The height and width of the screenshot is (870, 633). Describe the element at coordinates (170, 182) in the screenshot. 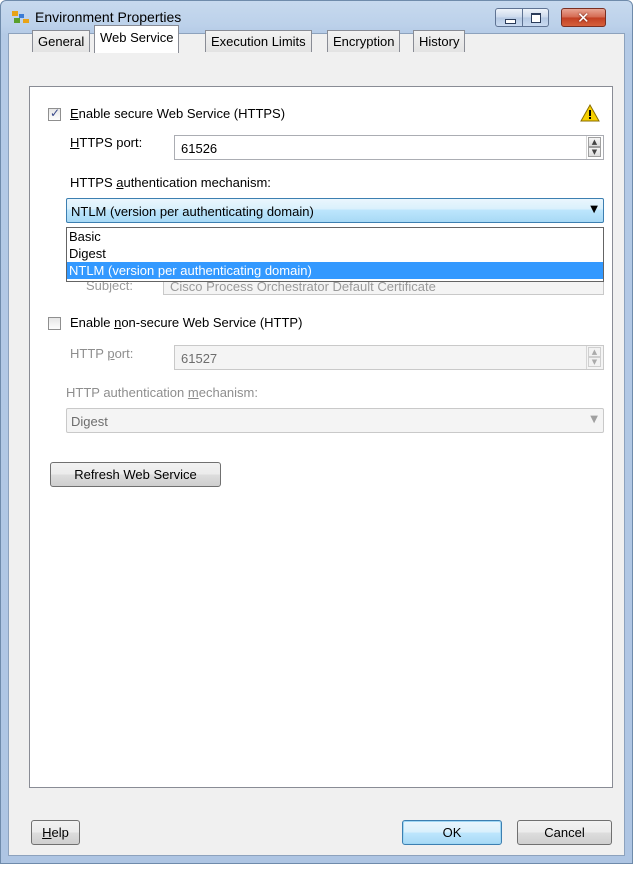

I see `https-auth-label: HTTPS authentication mechanism:` at that location.